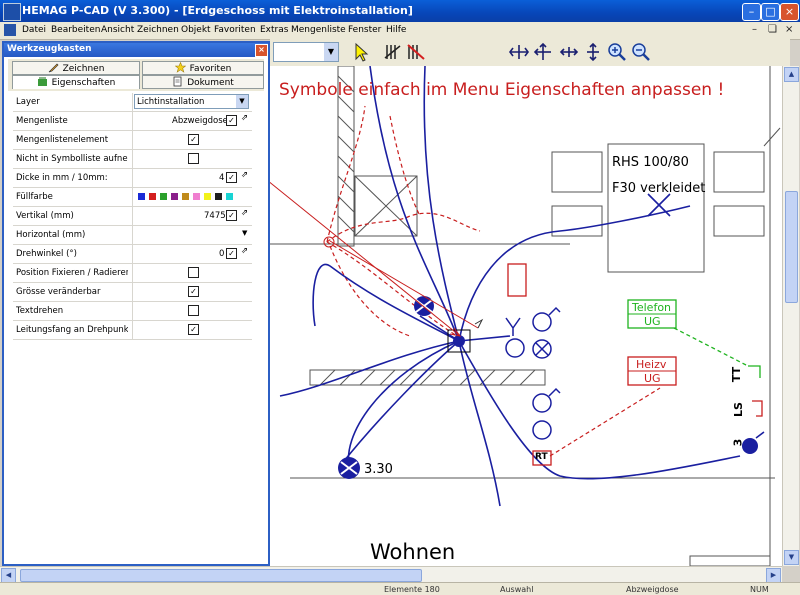 The image size is (800, 595). What do you see at coordinates (200, 121) in the screenshot?
I see `mengenliste-value: Abzweigdose` at bounding box center [200, 121].